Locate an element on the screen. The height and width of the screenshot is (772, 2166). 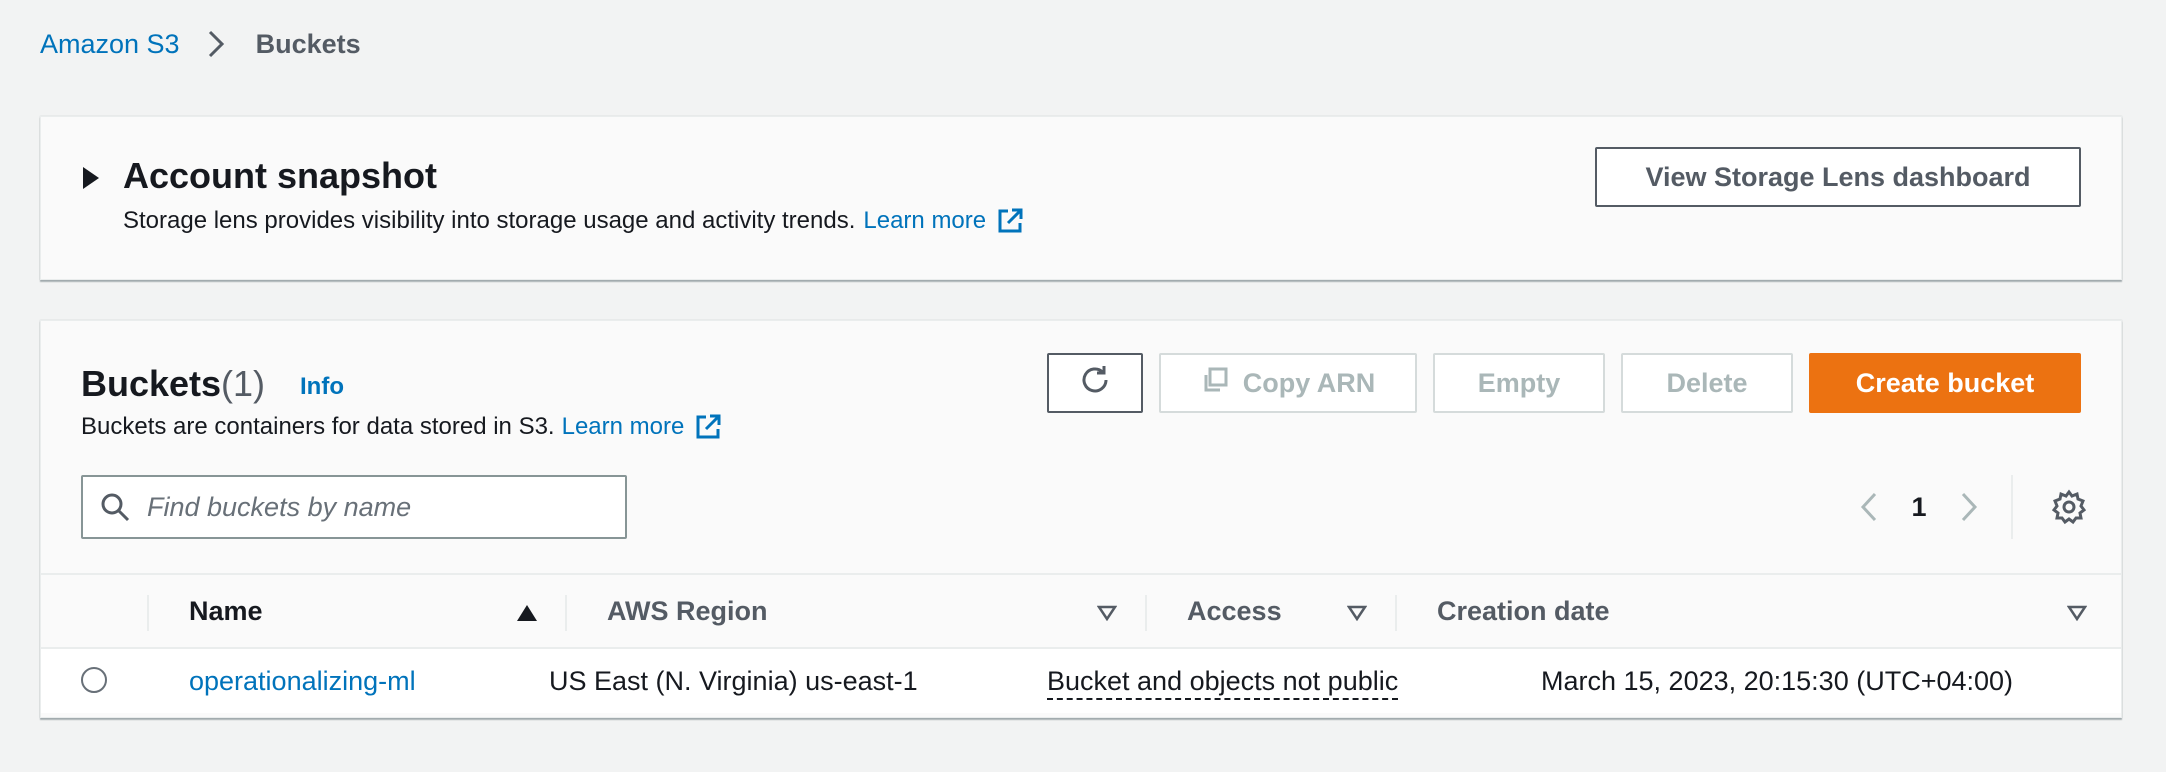
refresh-button is located at coordinates (1095, 383).